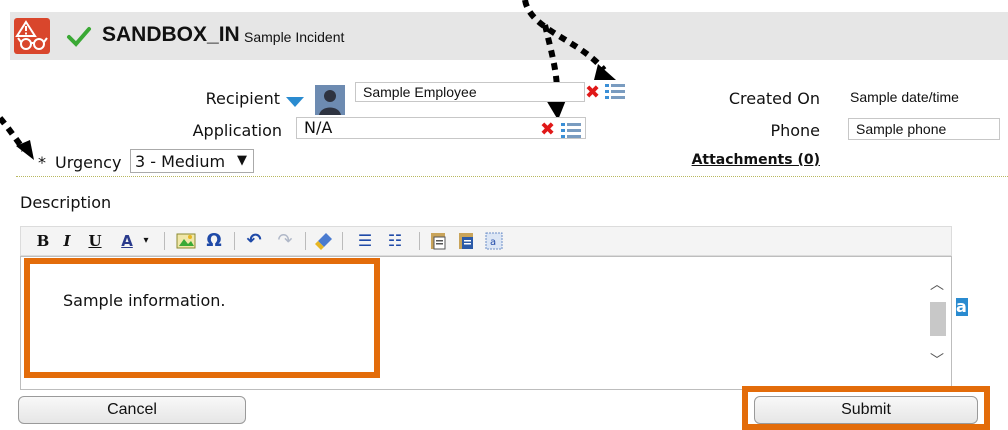  I want to click on created-on-value: Sample date/time, so click(904, 97).